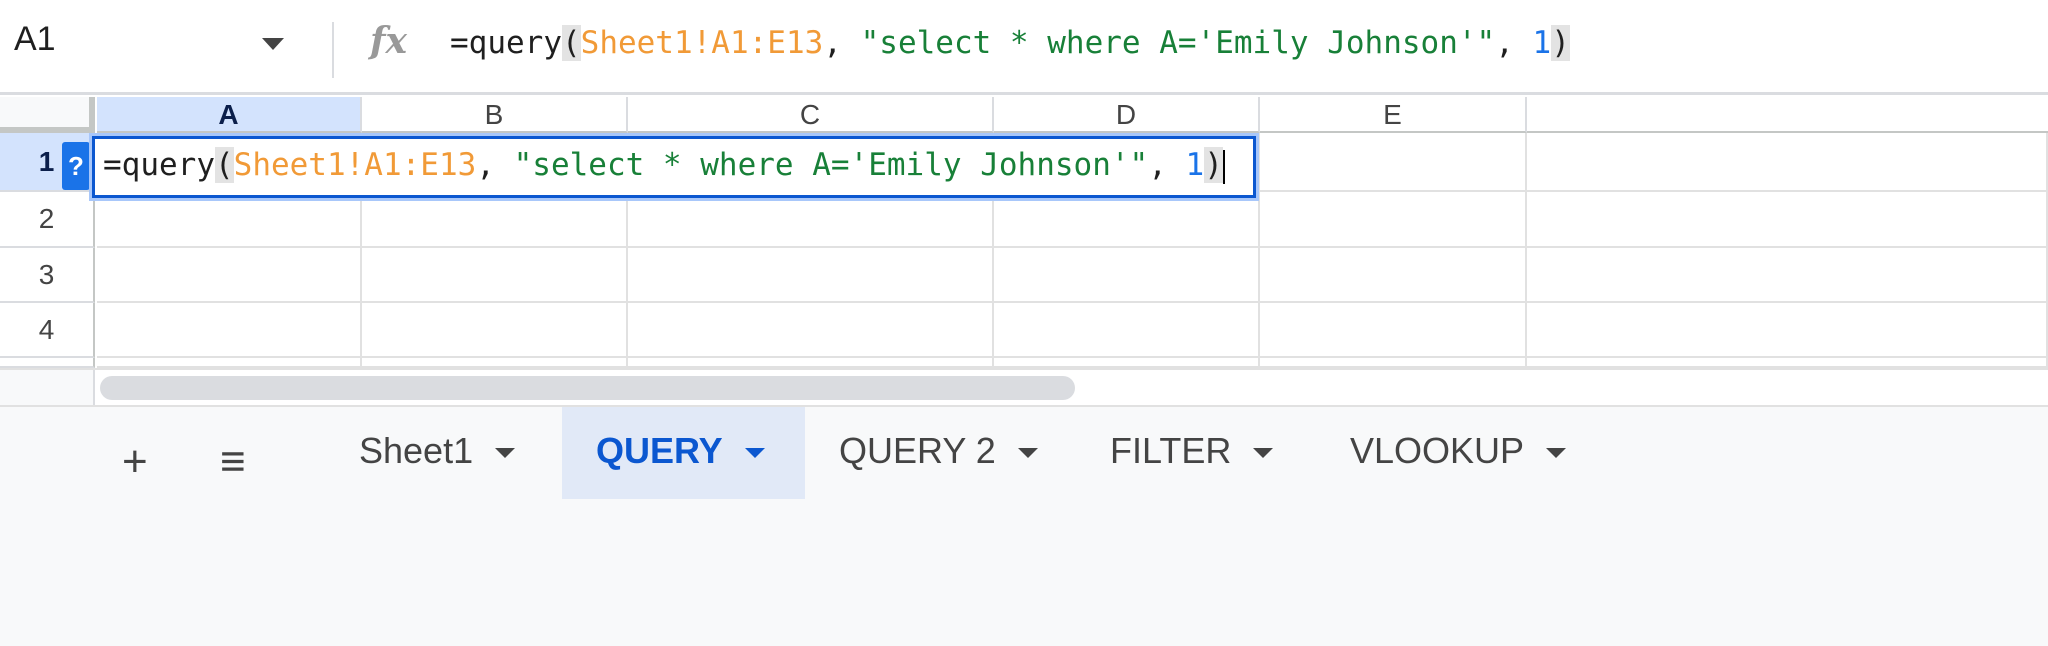 Image resolution: width=2048 pixels, height=646 pixels. What do you see at coordinates (1787, 363) in the screenshot?
I see `cell-F5` at bounding box center [1787, 363].